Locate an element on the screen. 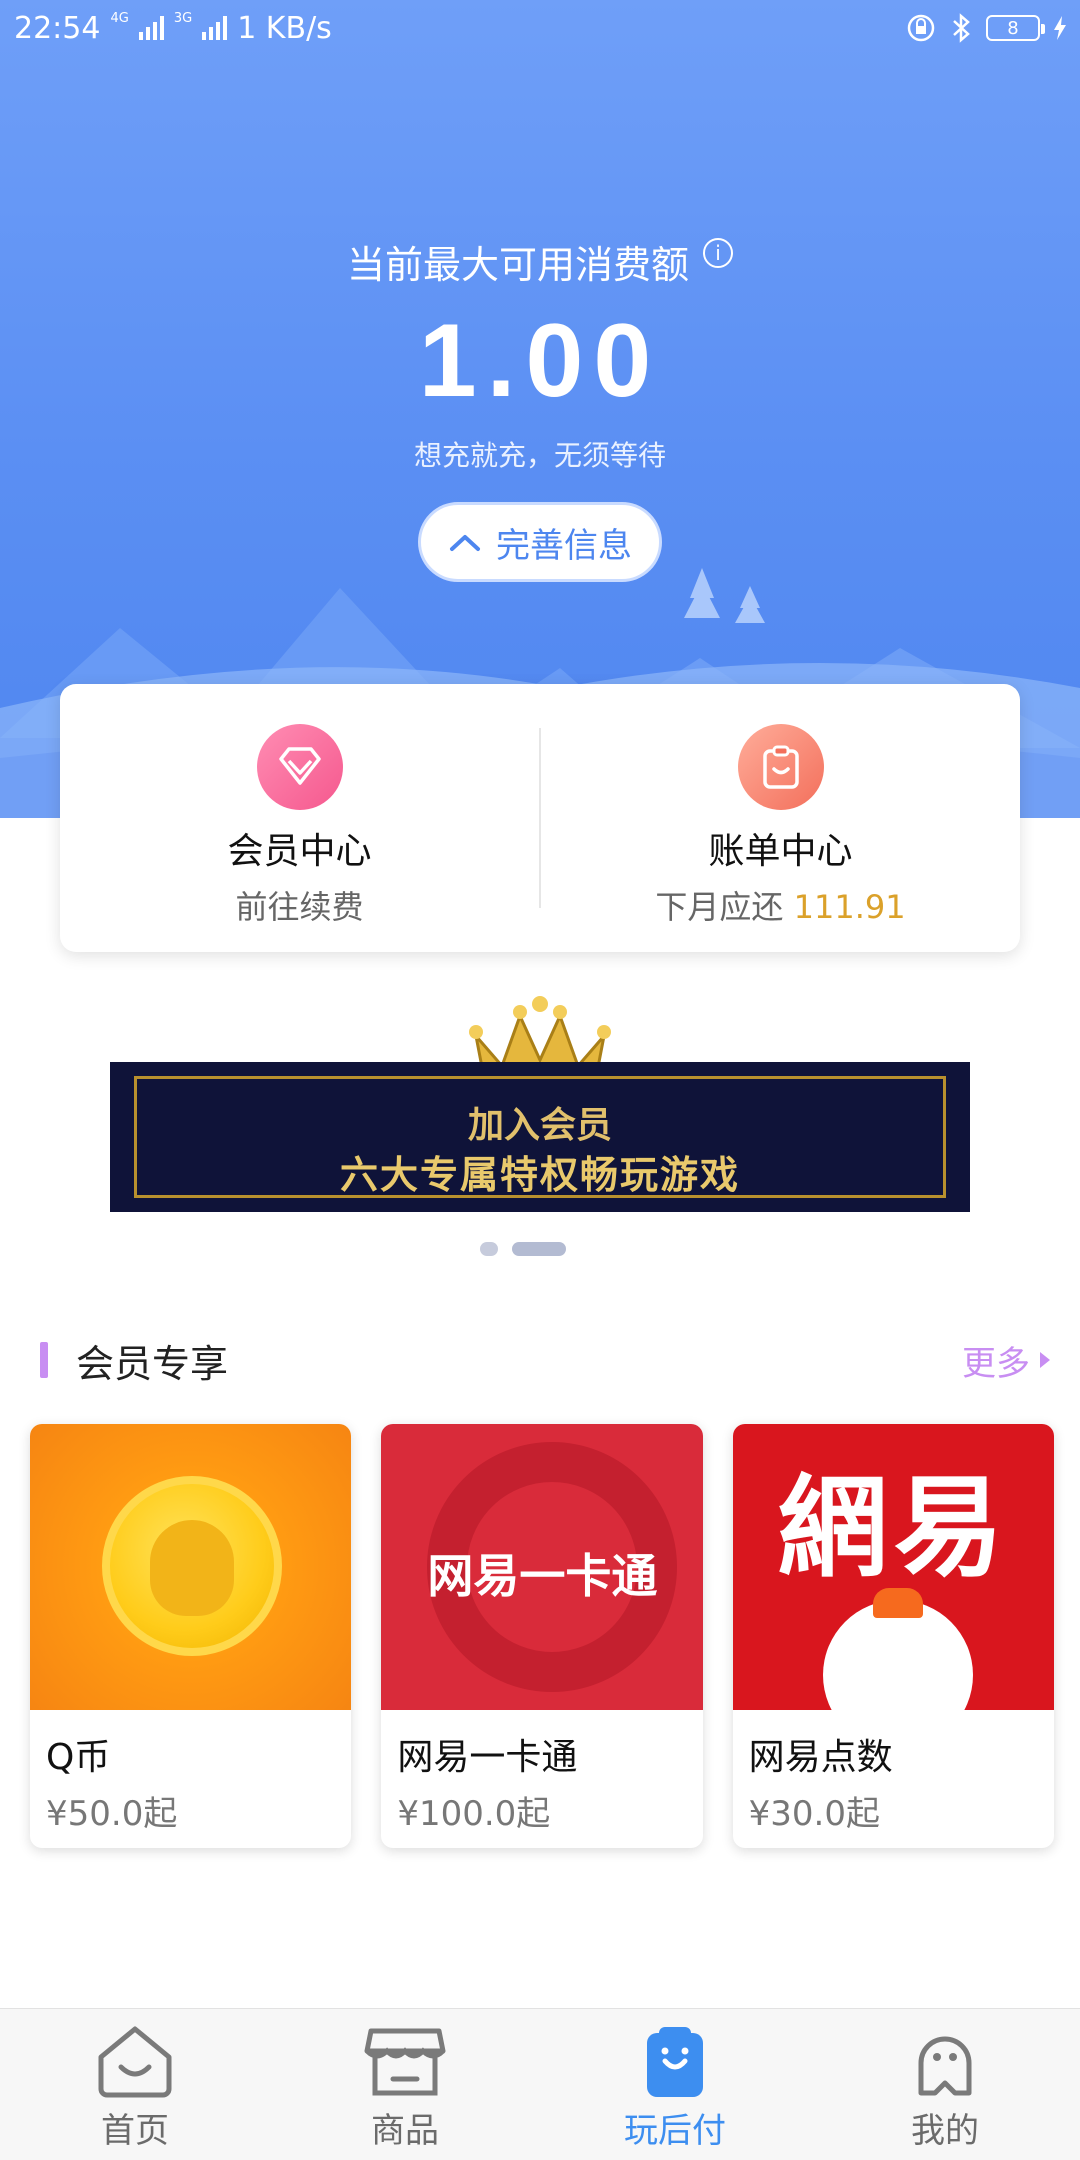 Image resolution: width=1080 pixels, height=2160 pixels. member-center-subtitle: 前往续费 is located at coordinates (299, 907).